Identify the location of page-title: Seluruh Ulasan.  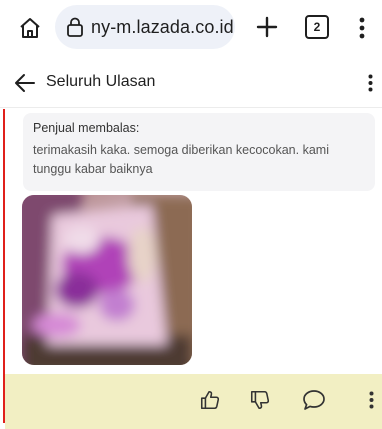
(101, 81).